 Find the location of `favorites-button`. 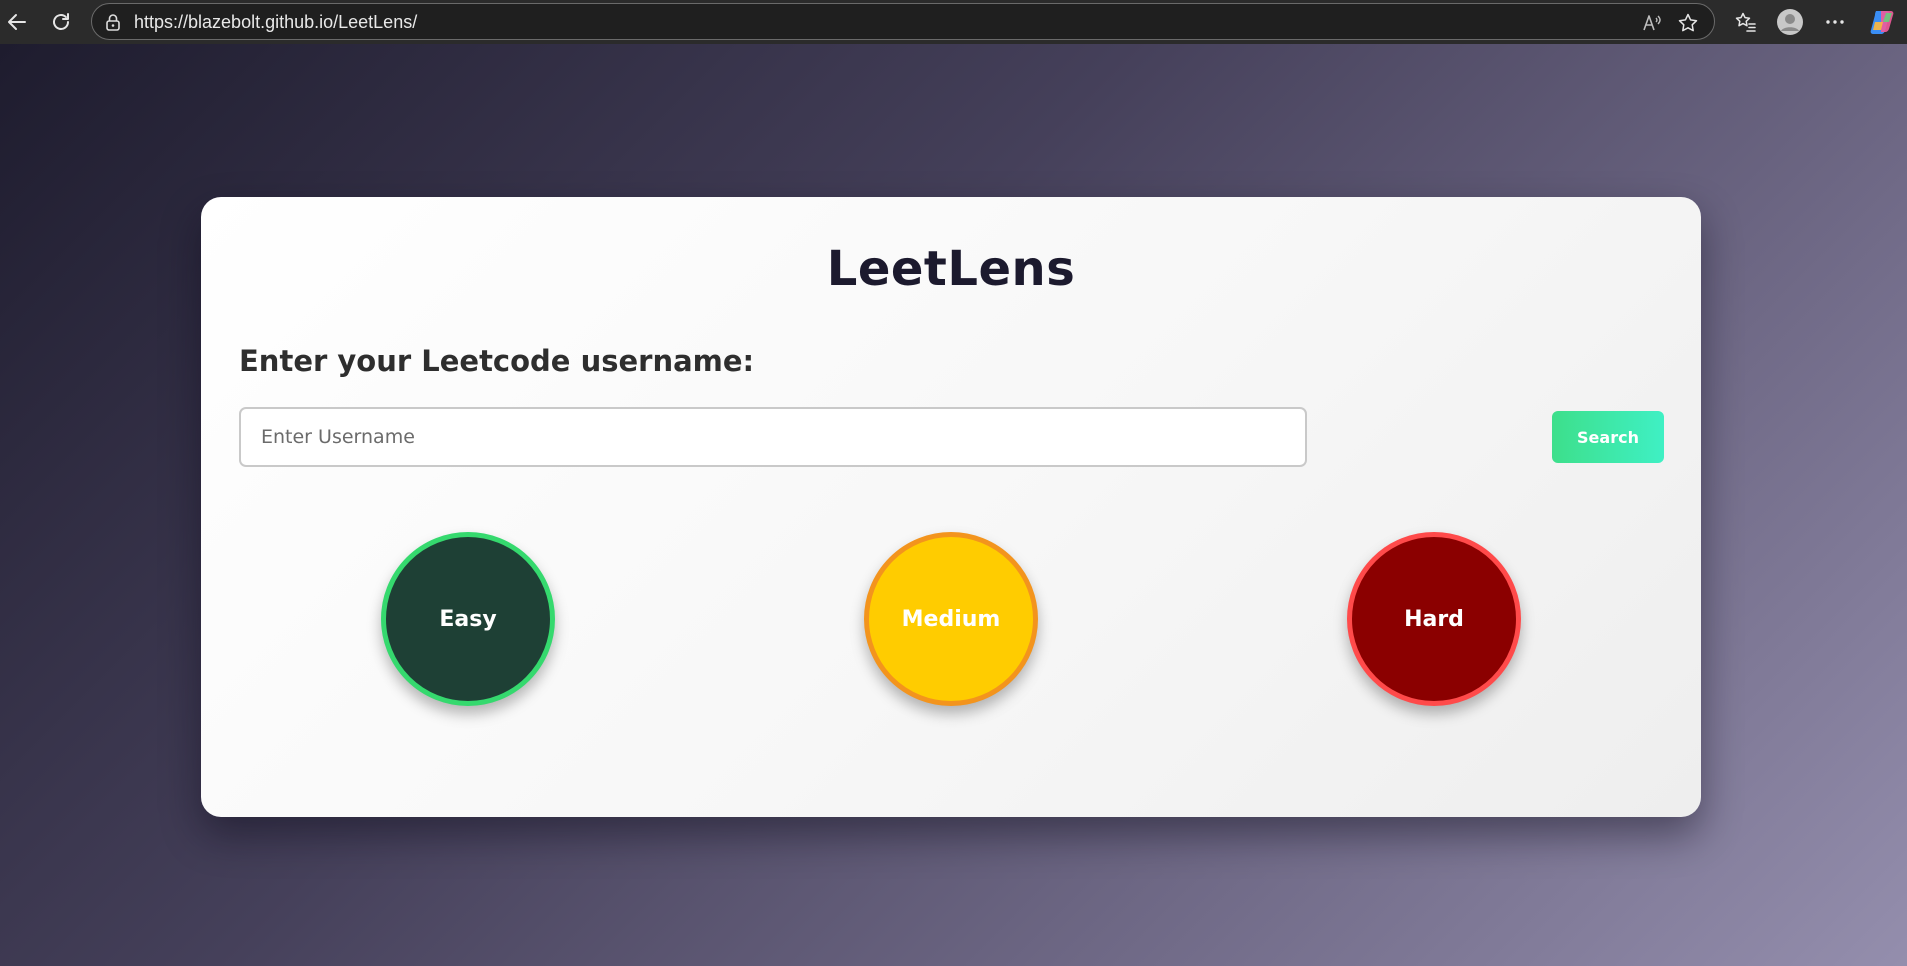

favorites-button is located at coordinates (1746, 22).